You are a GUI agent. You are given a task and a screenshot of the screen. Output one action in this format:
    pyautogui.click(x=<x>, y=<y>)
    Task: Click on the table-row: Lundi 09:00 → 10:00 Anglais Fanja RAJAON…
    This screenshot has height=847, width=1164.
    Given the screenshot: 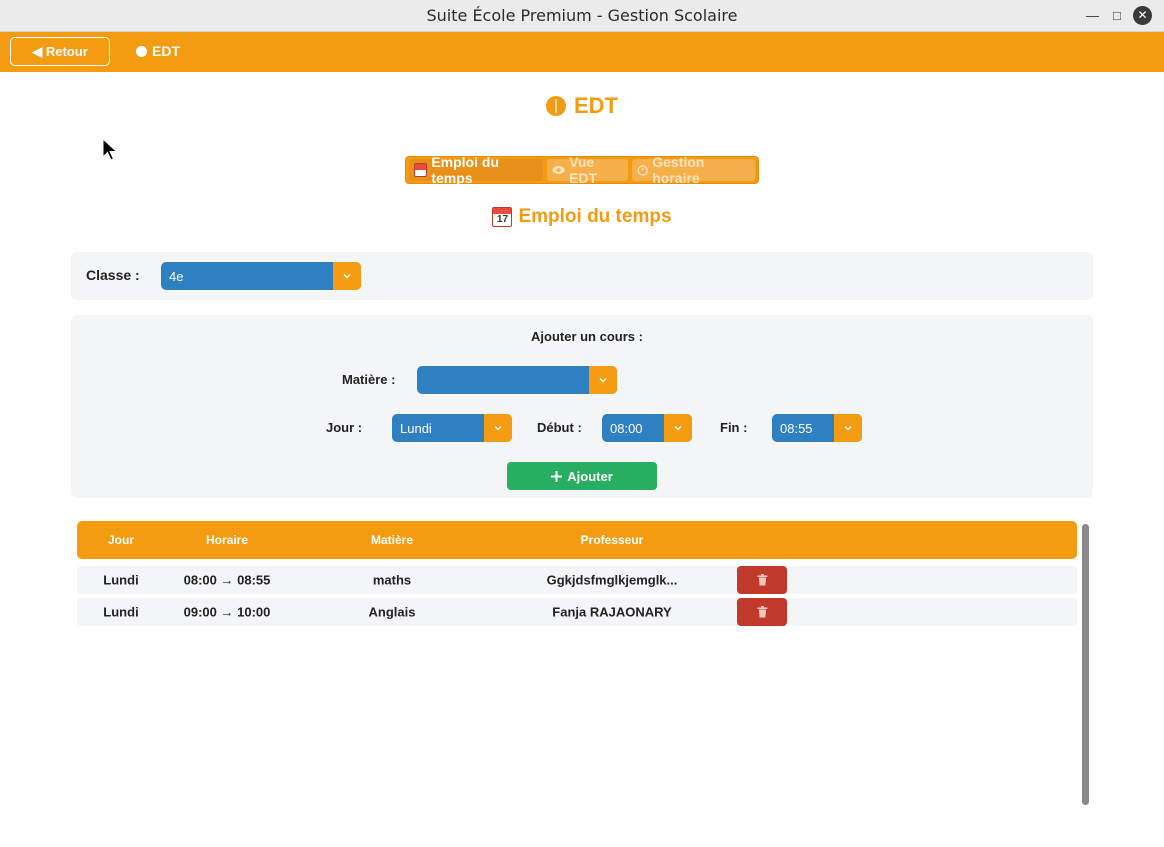 What is the action you would take?
    pyautogui.click(x=577, y=612)
    